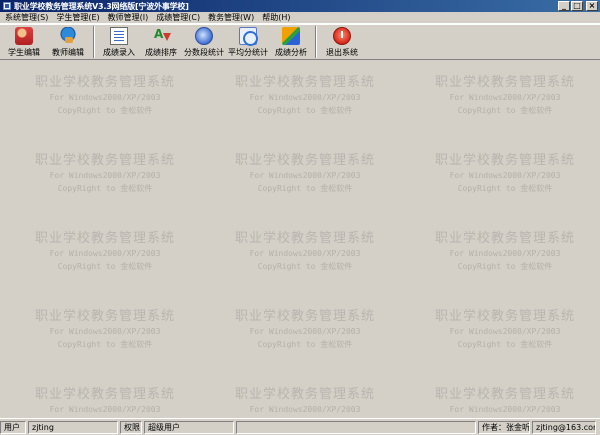 This screenshot has width=600, height=435. I want to click on close-button: ×, so click(592, 6).